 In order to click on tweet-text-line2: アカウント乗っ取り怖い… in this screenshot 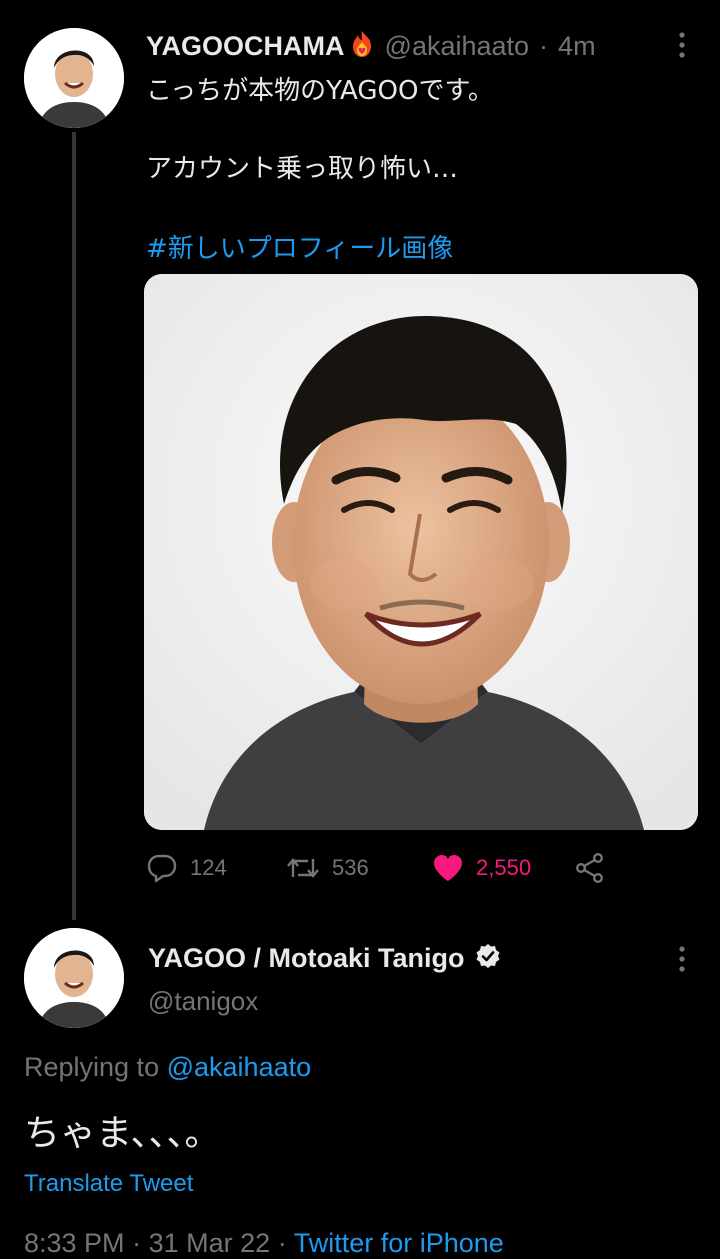, I will do `click(302, 169)`.